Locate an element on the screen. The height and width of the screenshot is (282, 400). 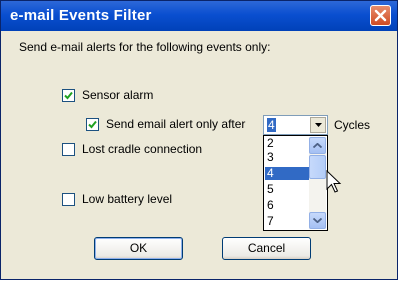
chevron-up-icon is located at coordinates (317, 145).